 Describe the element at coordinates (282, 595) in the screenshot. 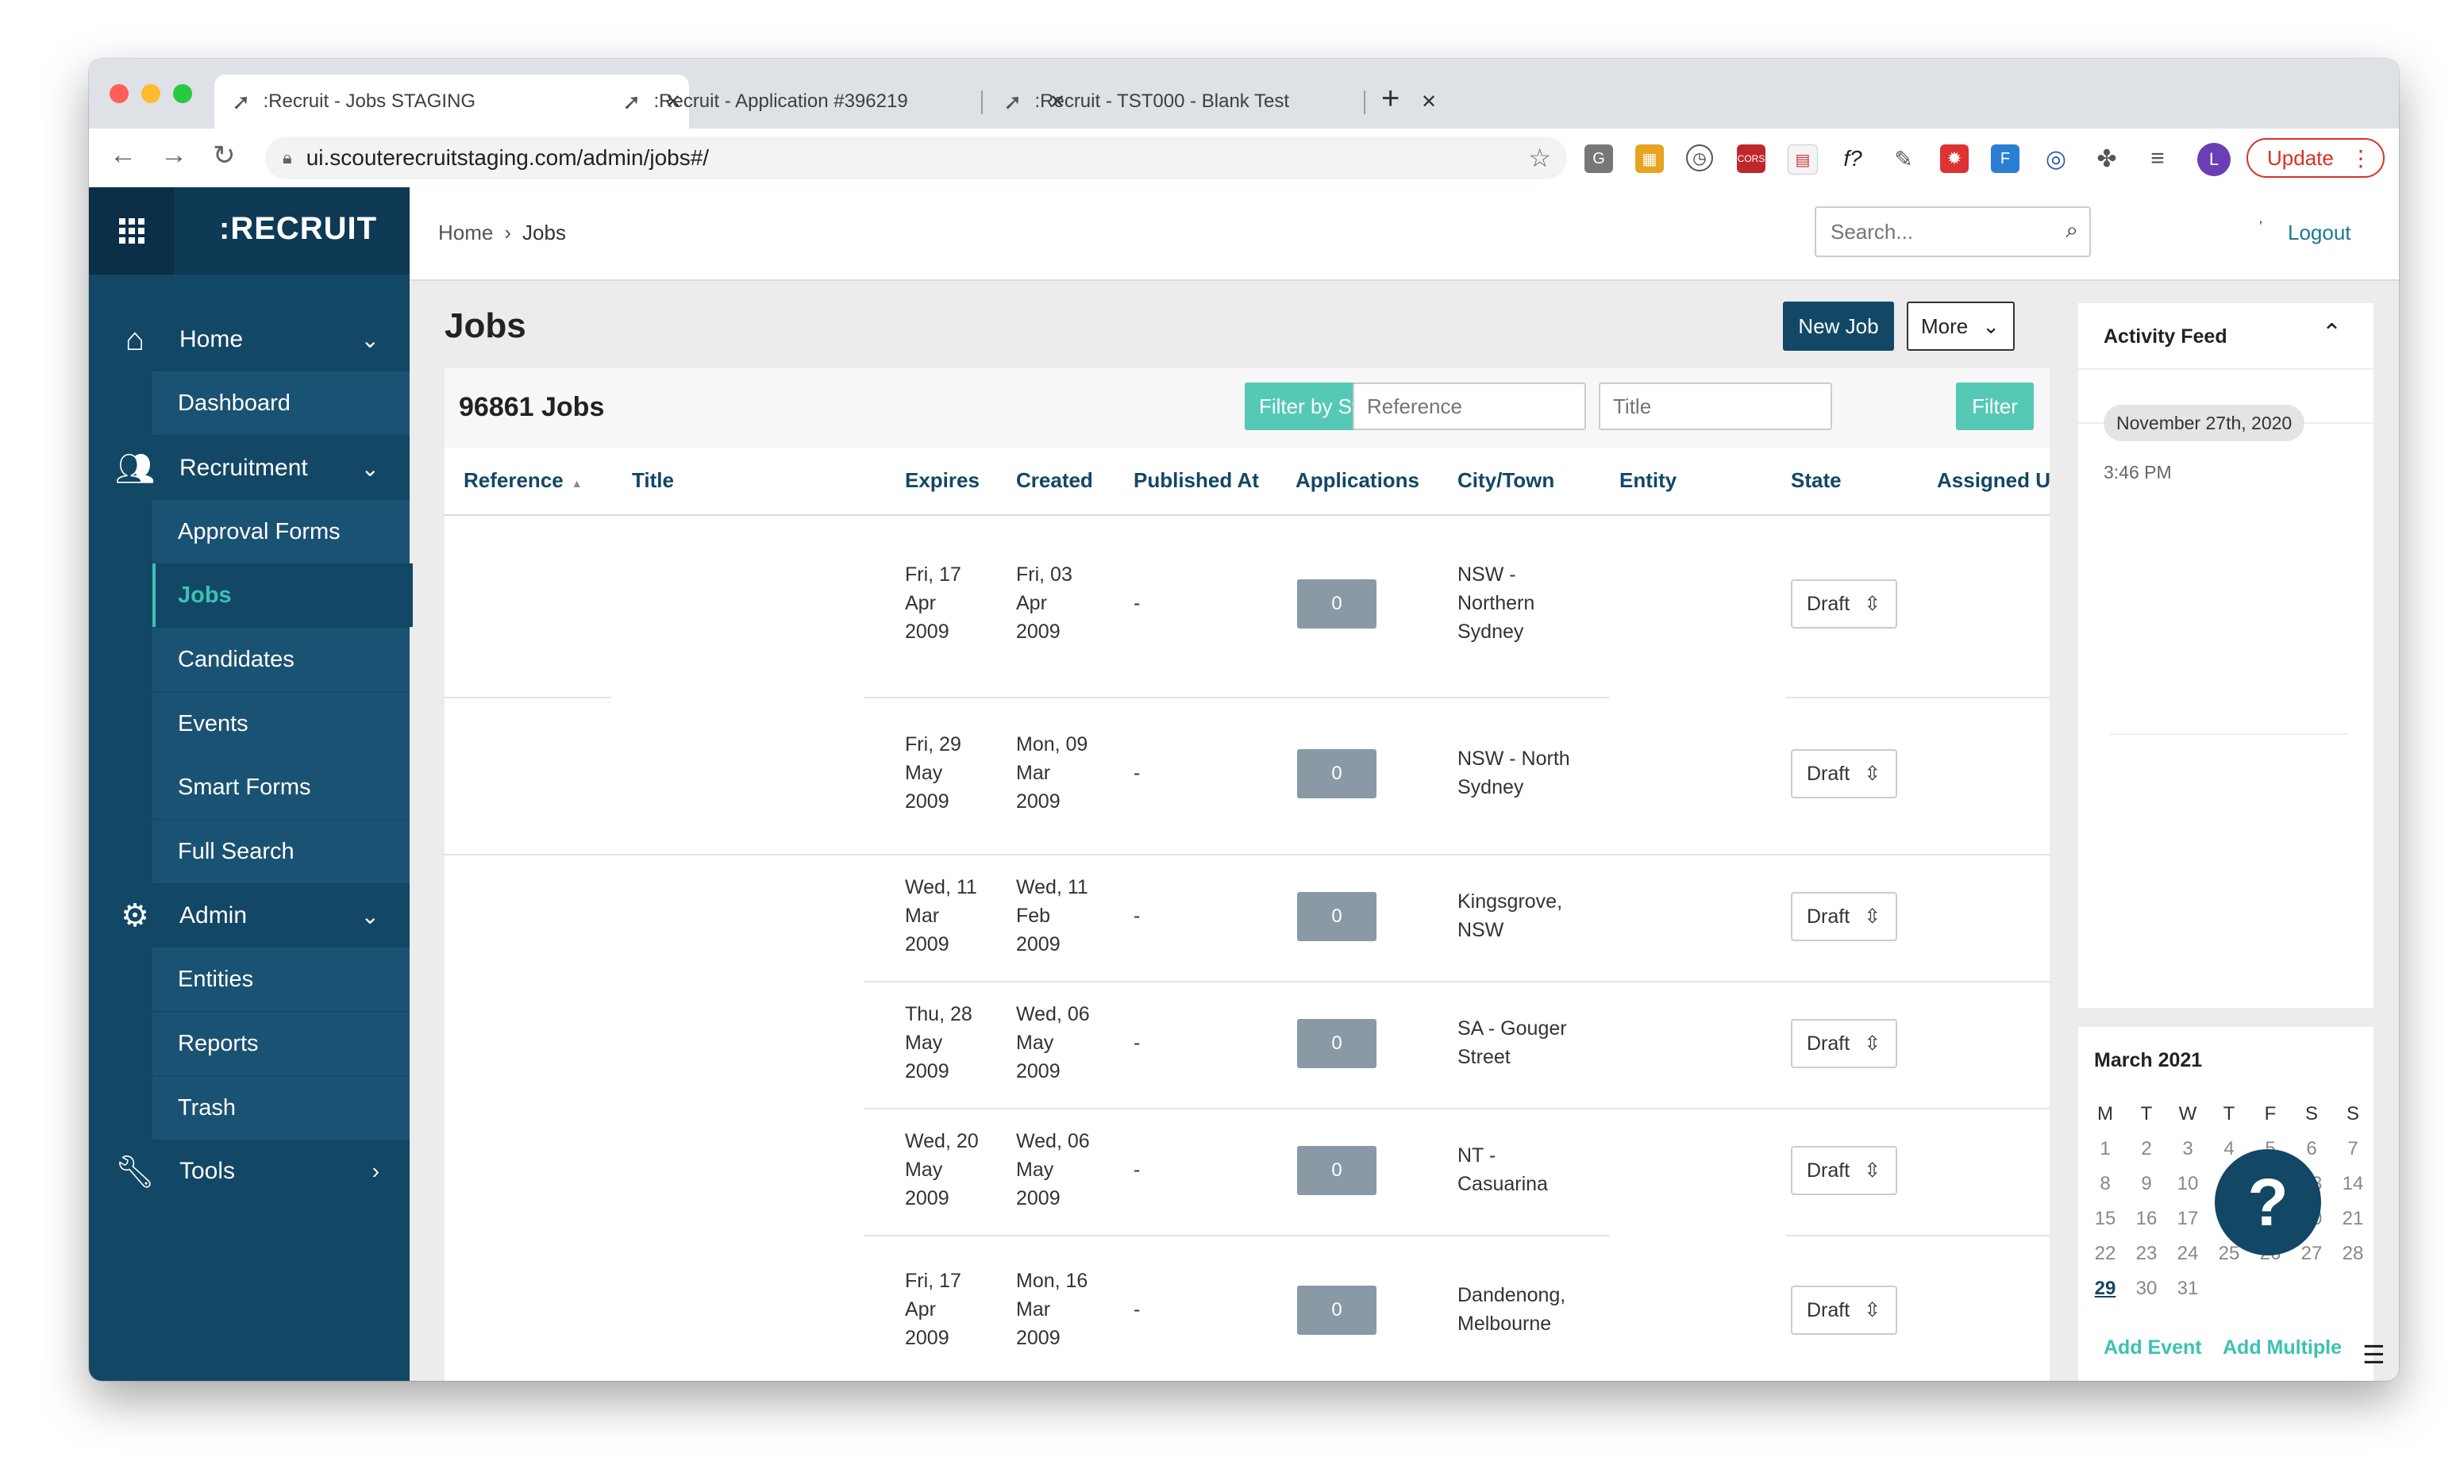

I see `sidebar-item-jobs: Jobs` at that location.